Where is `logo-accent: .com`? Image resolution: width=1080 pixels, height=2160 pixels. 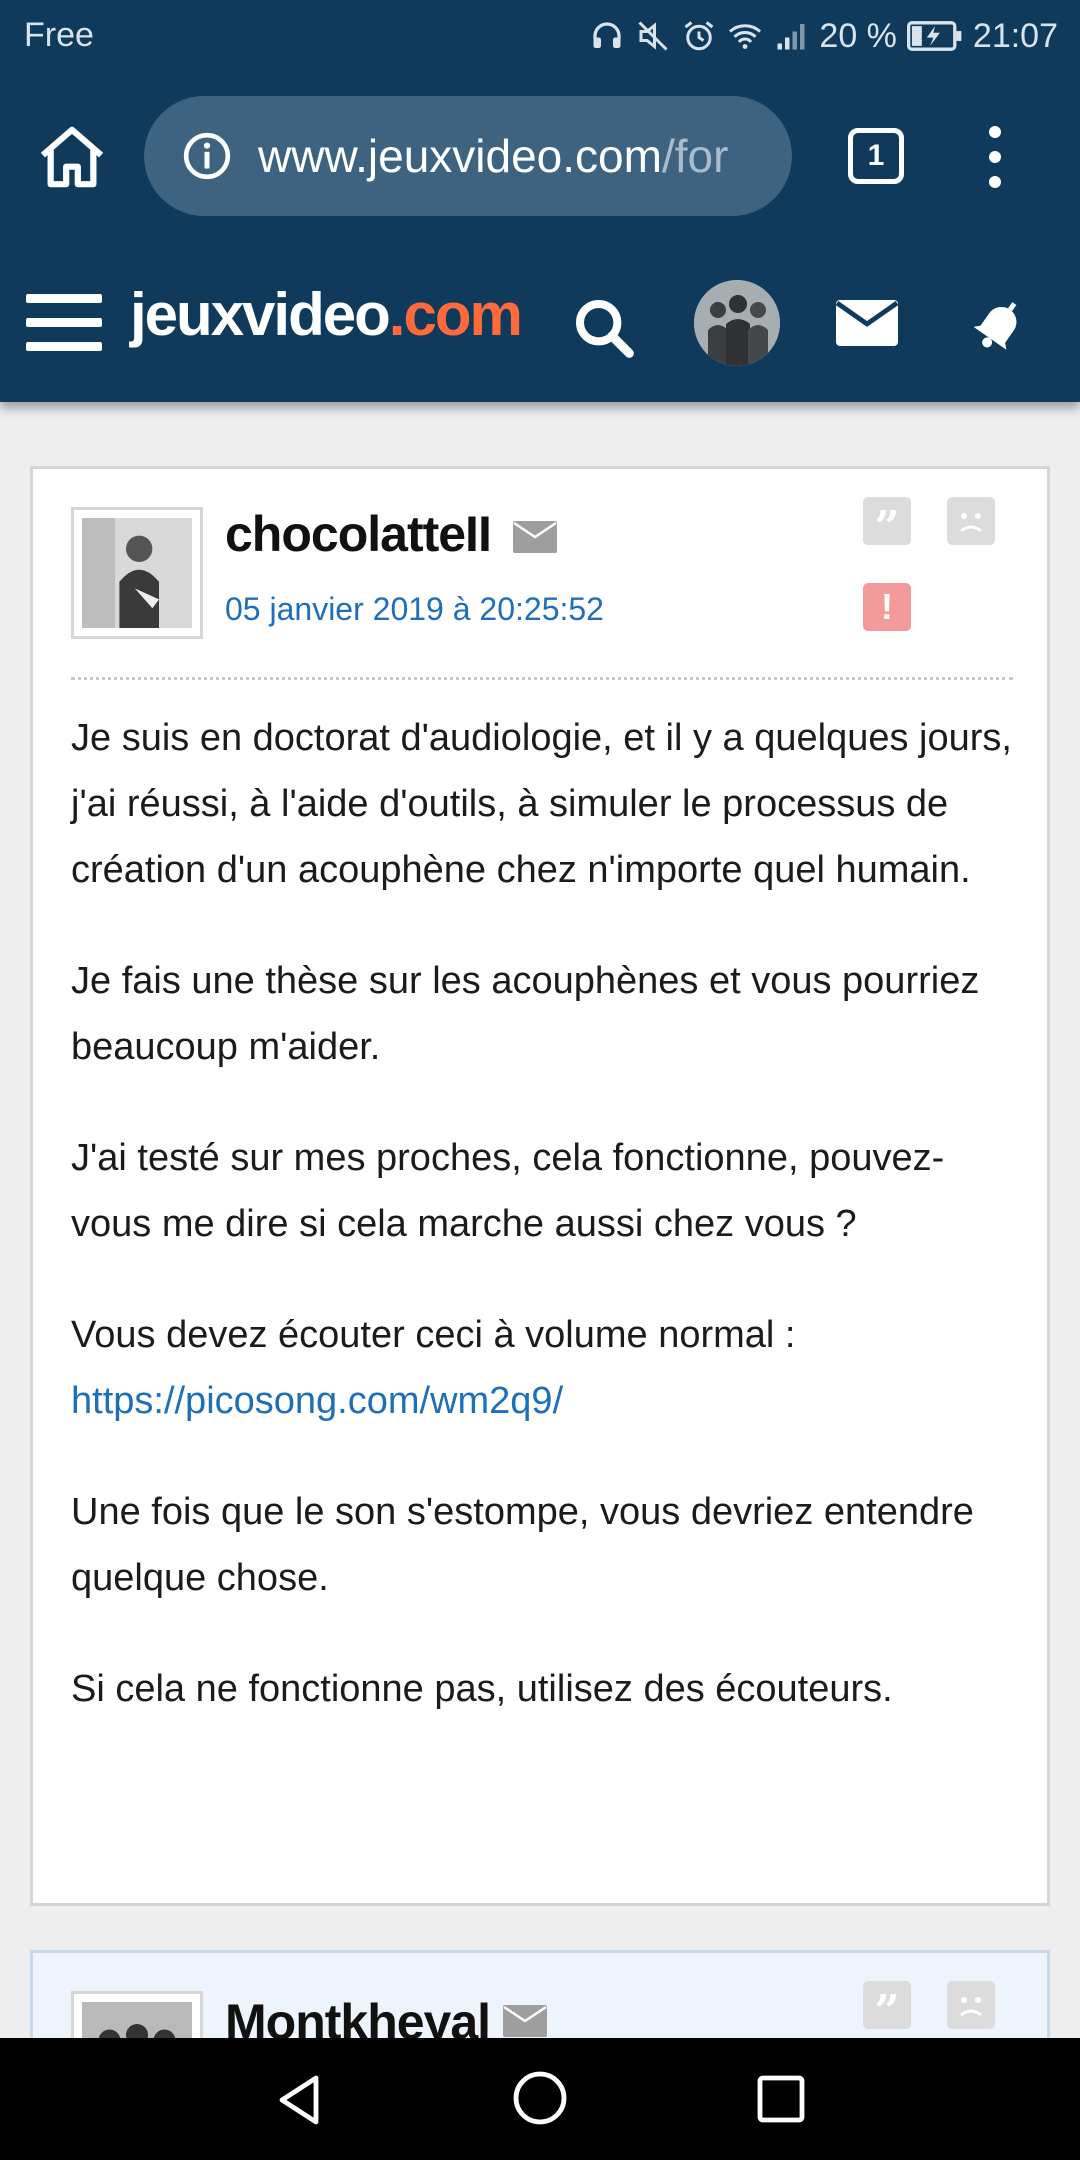
logo-accent: .com is located at coordinates (455, 314).